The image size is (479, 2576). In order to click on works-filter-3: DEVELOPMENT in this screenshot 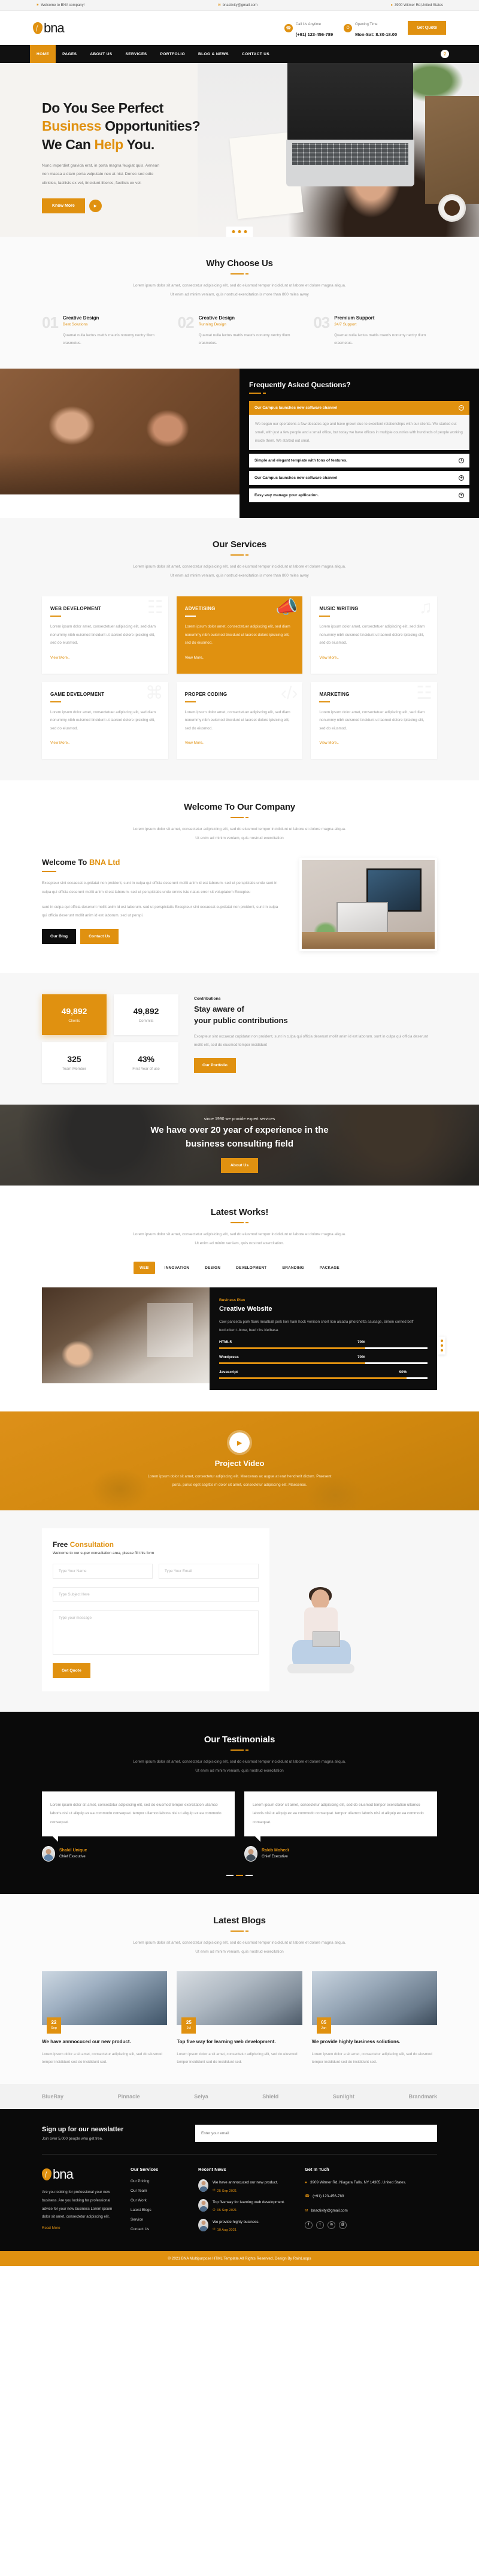, I will do `click(251, 1268)`.